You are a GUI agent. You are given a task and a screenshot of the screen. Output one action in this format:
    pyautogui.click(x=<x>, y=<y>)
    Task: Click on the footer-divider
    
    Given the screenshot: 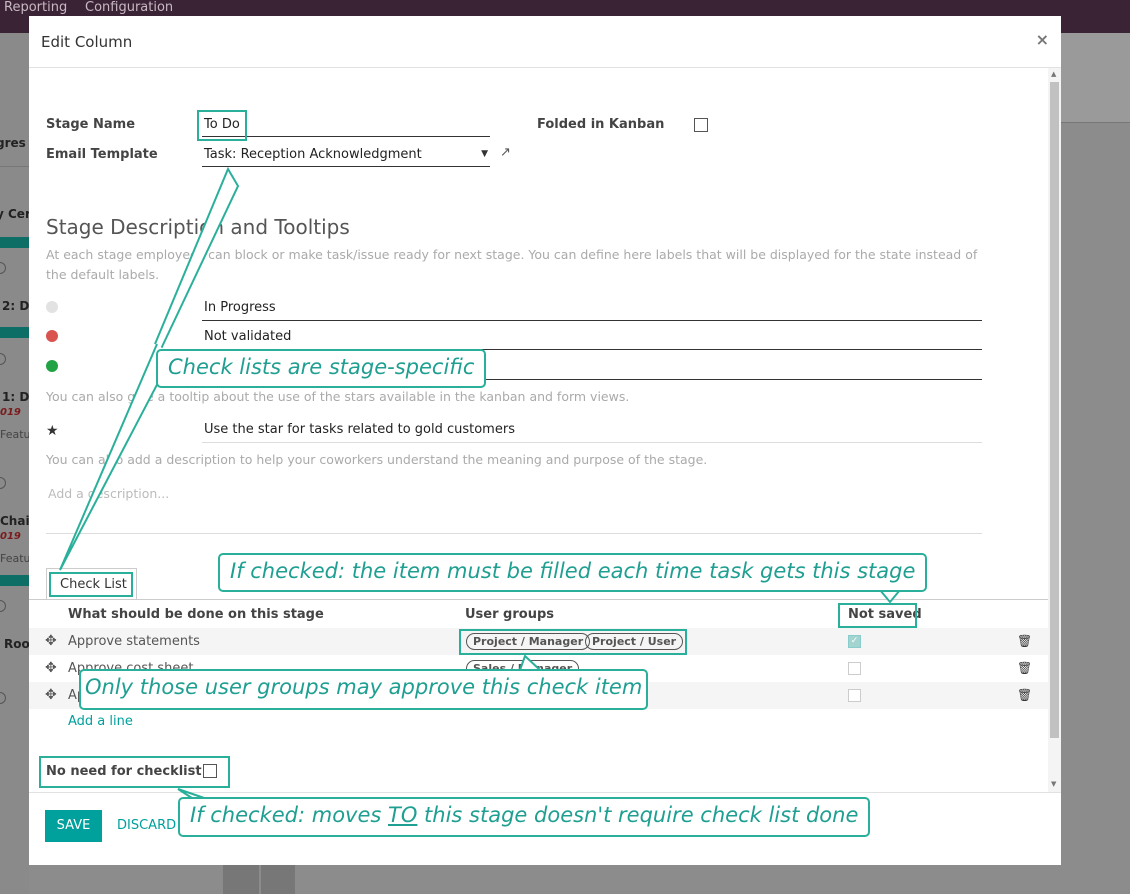 What is the action you would take?
    pyautogui.click(x=545, y=792)
    